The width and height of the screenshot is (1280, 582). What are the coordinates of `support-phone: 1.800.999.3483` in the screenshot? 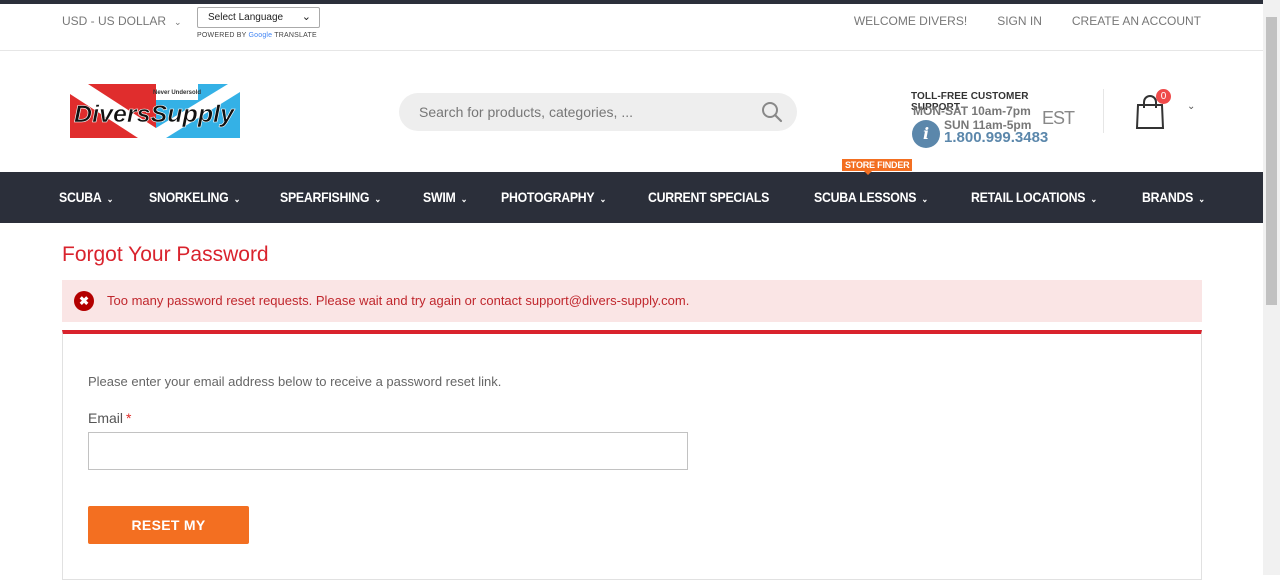 It's located at (996, 137).